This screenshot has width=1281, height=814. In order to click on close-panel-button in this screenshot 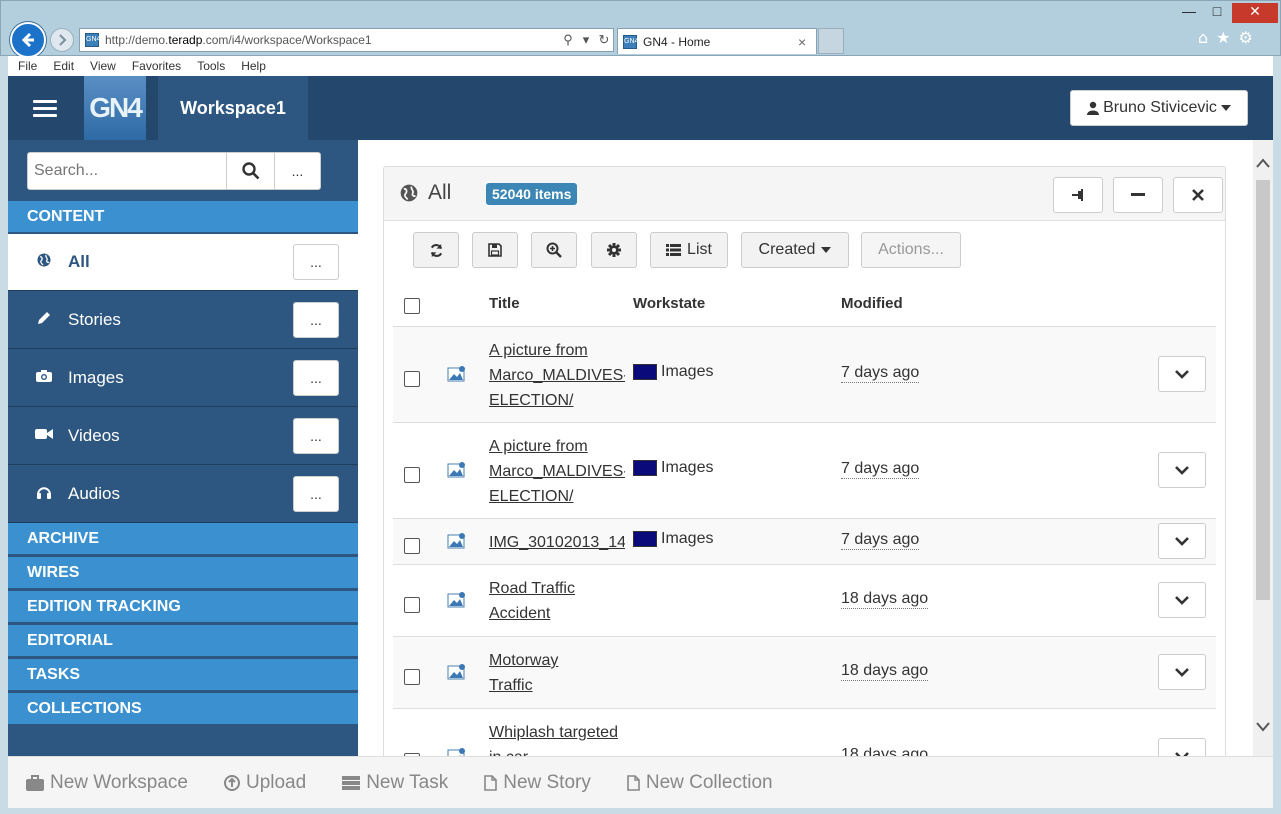, I will do `click(1198, 195)`.